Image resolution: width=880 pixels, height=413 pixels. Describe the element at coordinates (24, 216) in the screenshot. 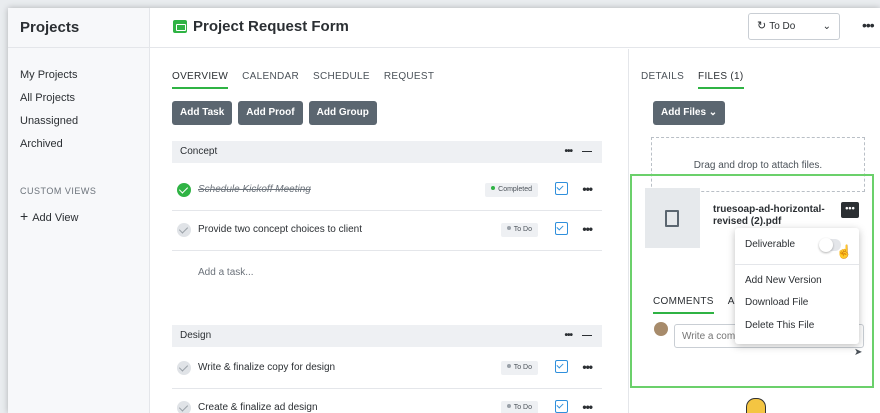

I see `plus-icon: +` at that location.